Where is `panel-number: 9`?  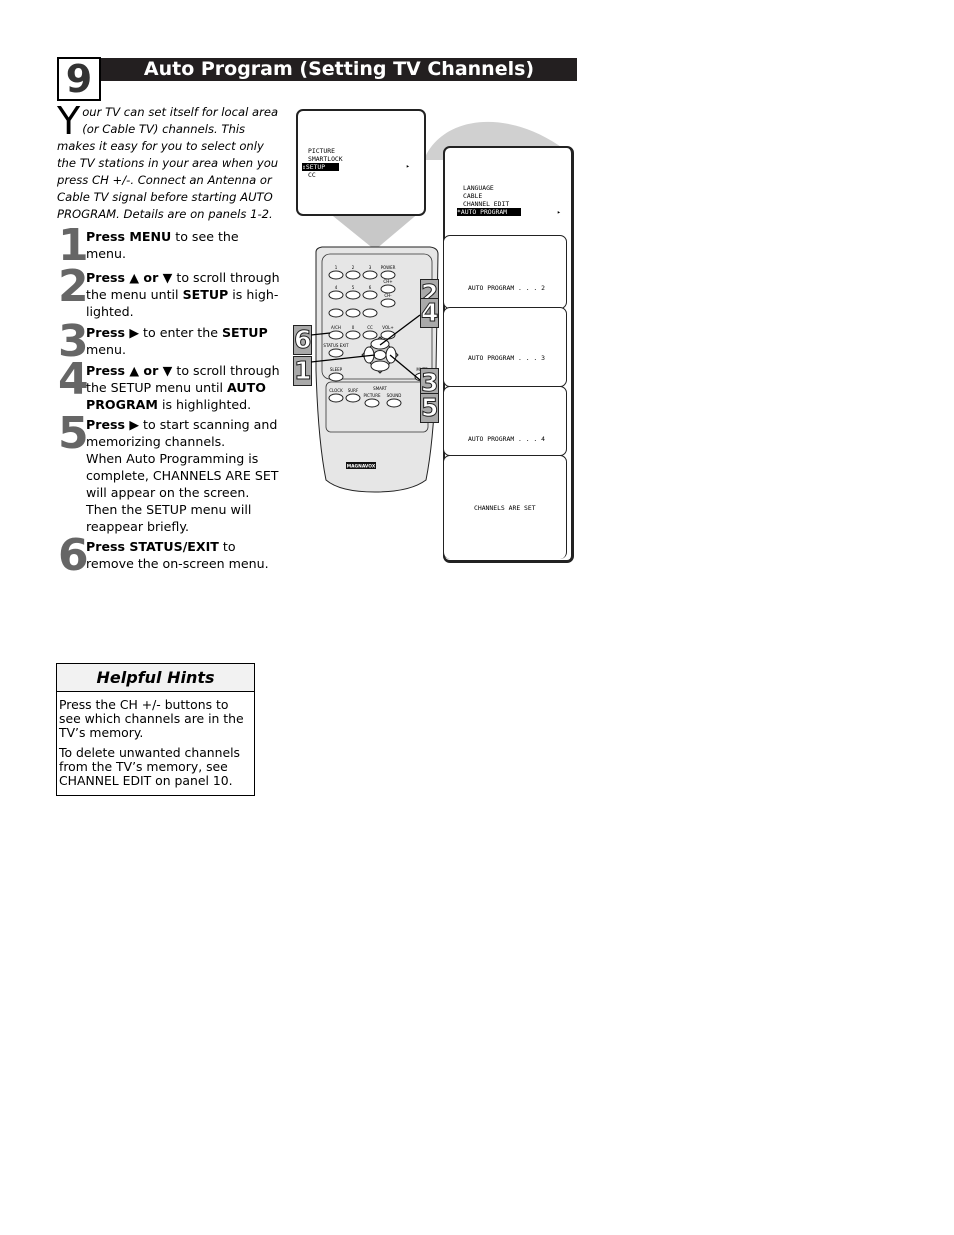
panel-number: 9 is located at coordinates (79, 79).